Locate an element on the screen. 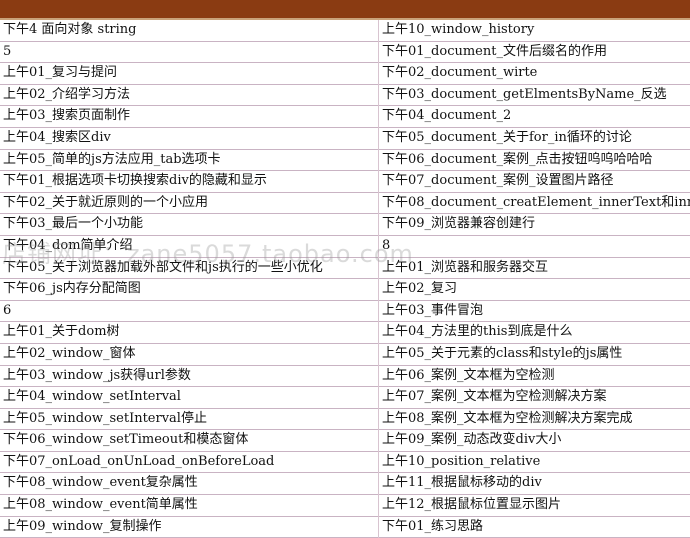 This screenshot has width=690, height=538. list-item: 下午06_document_案例_点击按钮呜呜哈哈哈 is located at coordinates (534, 161).